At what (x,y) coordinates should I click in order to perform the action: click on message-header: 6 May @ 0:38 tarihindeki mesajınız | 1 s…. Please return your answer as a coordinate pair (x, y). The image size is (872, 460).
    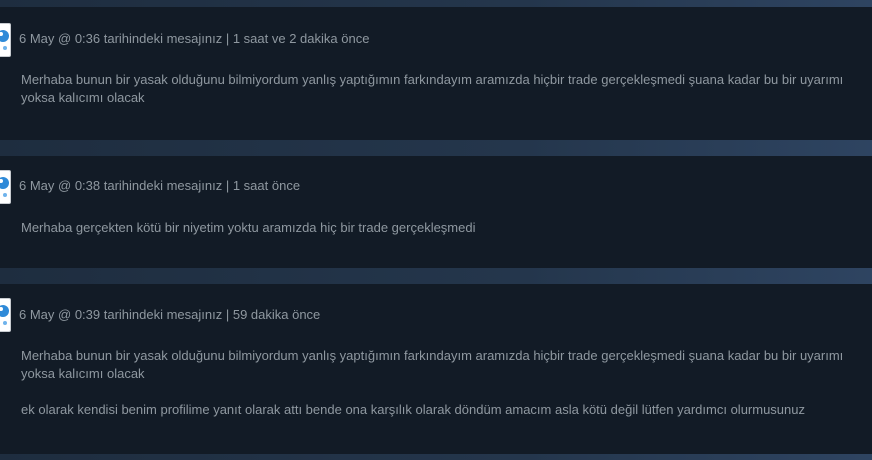
    Looking at the image, I should click on (160, 185).